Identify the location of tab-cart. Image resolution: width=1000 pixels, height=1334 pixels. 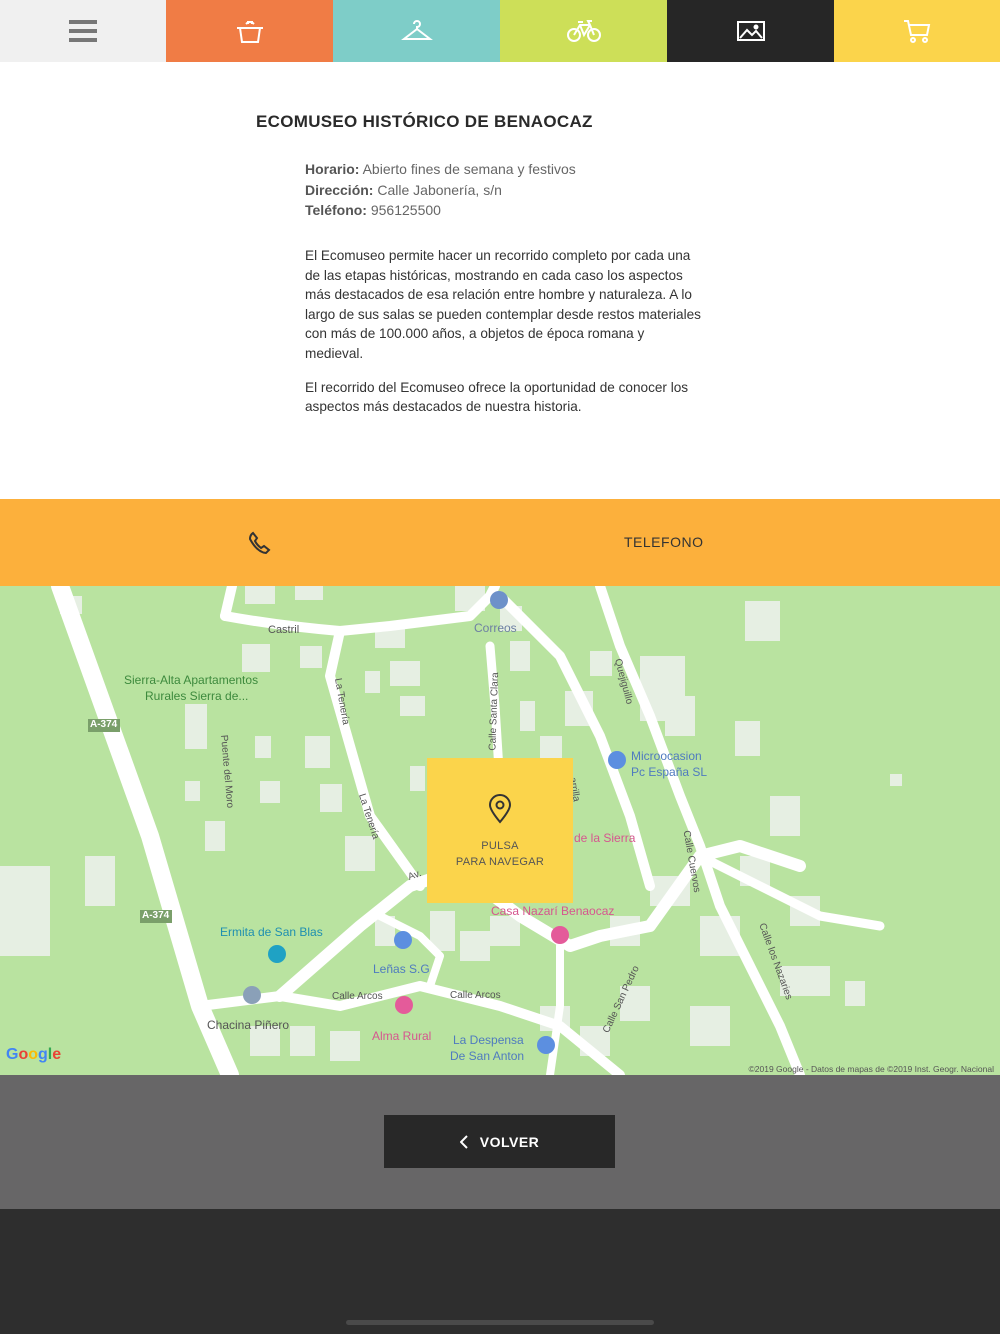
(917, 31).